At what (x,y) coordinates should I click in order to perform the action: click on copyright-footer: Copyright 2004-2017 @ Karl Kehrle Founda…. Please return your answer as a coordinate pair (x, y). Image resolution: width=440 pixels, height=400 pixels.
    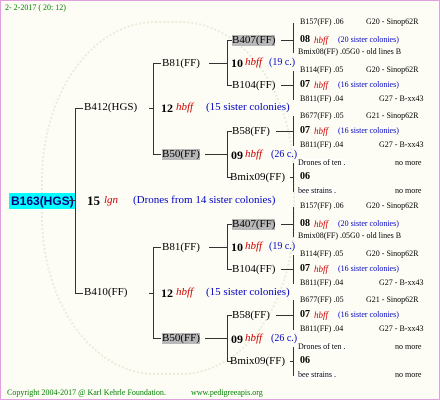
    Looking at the image, I should click on (86, 392).